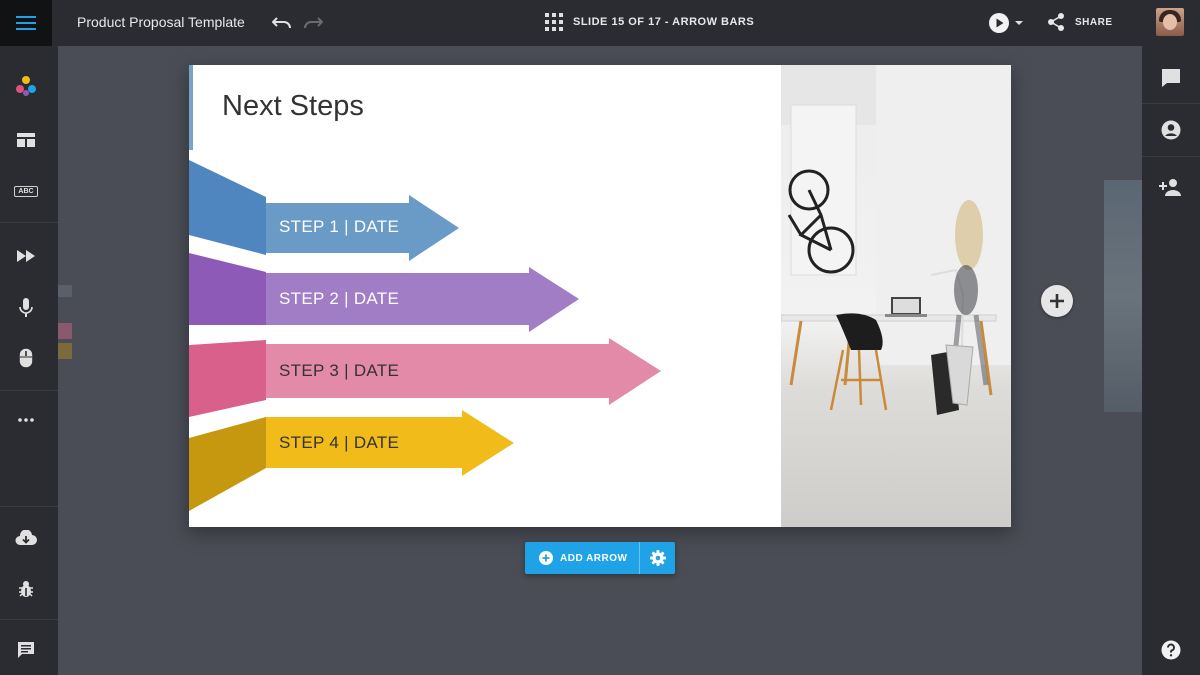 This screenshot has width=1200, height=675. I want to click on menu-button, so click(26, 23).